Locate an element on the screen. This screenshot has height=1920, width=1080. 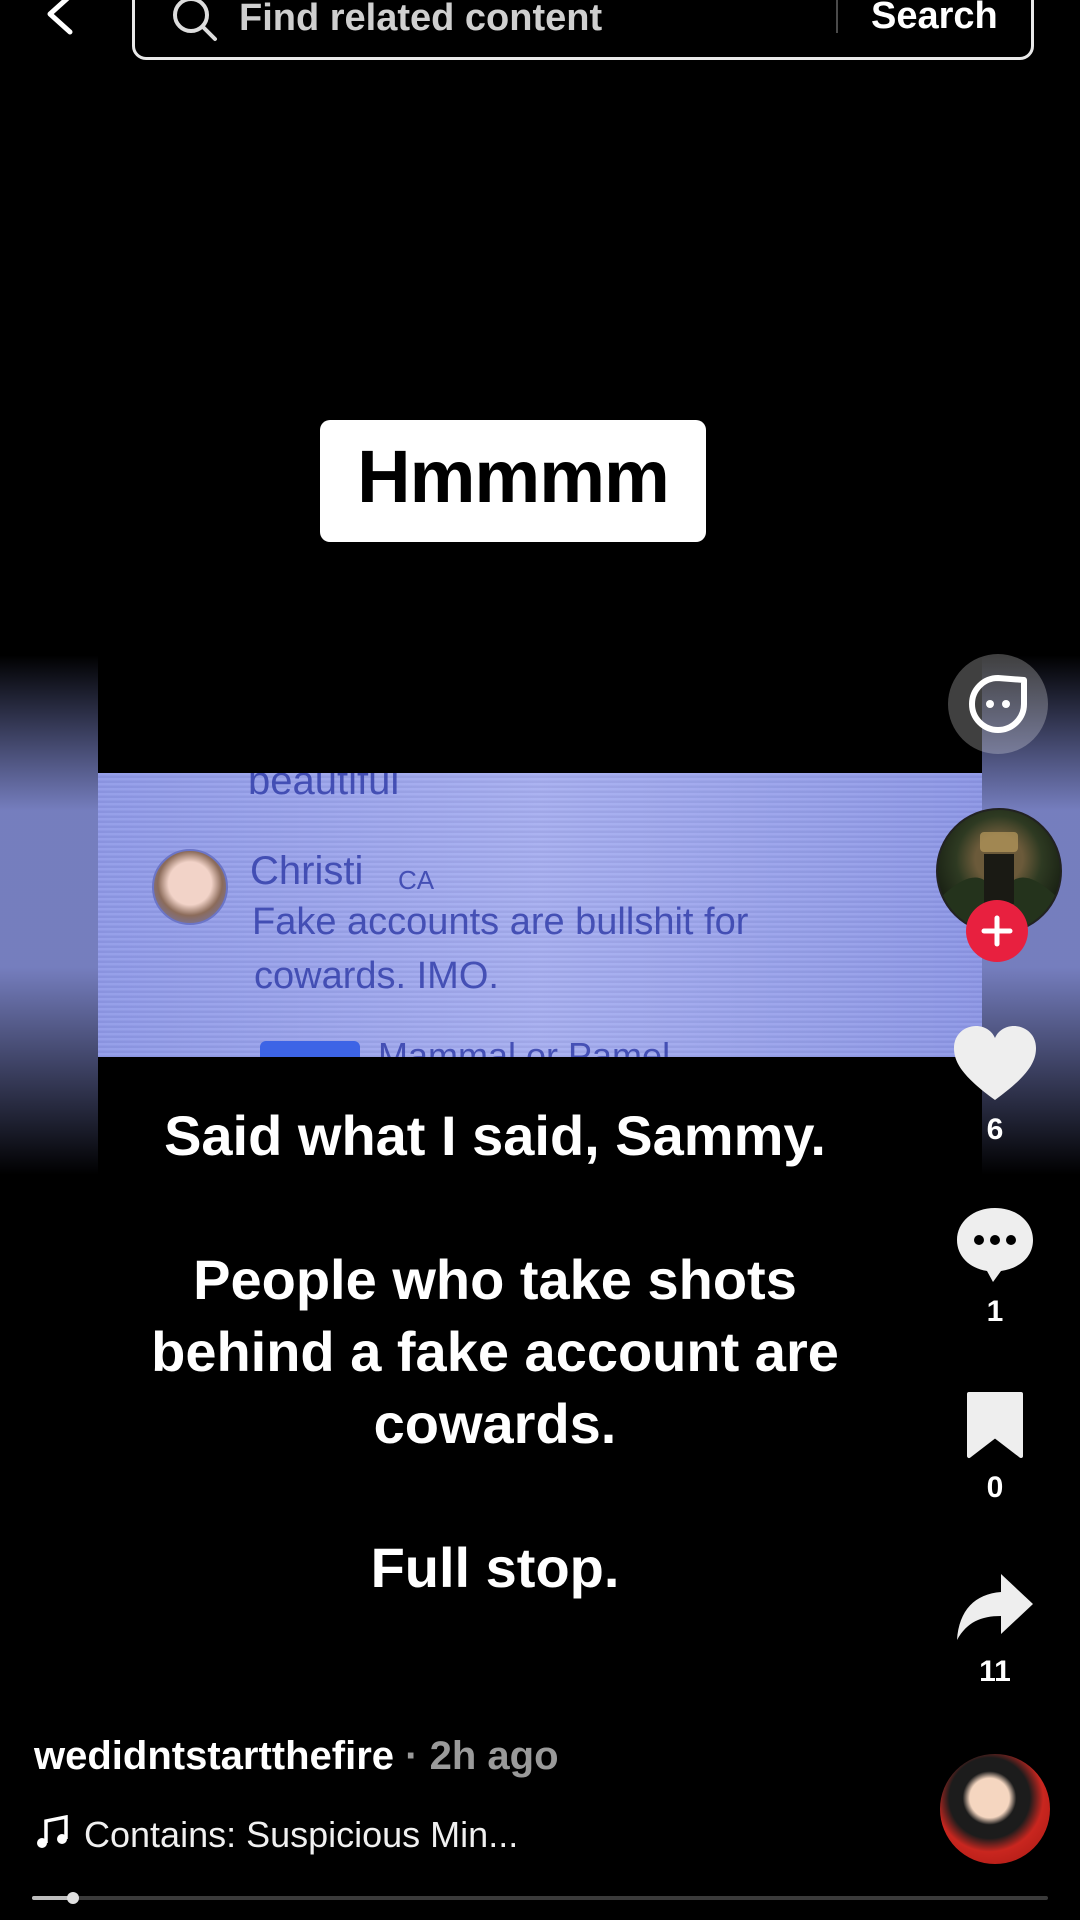
overlay-line: behind a fake account are is located at coordinates (495, 1351).